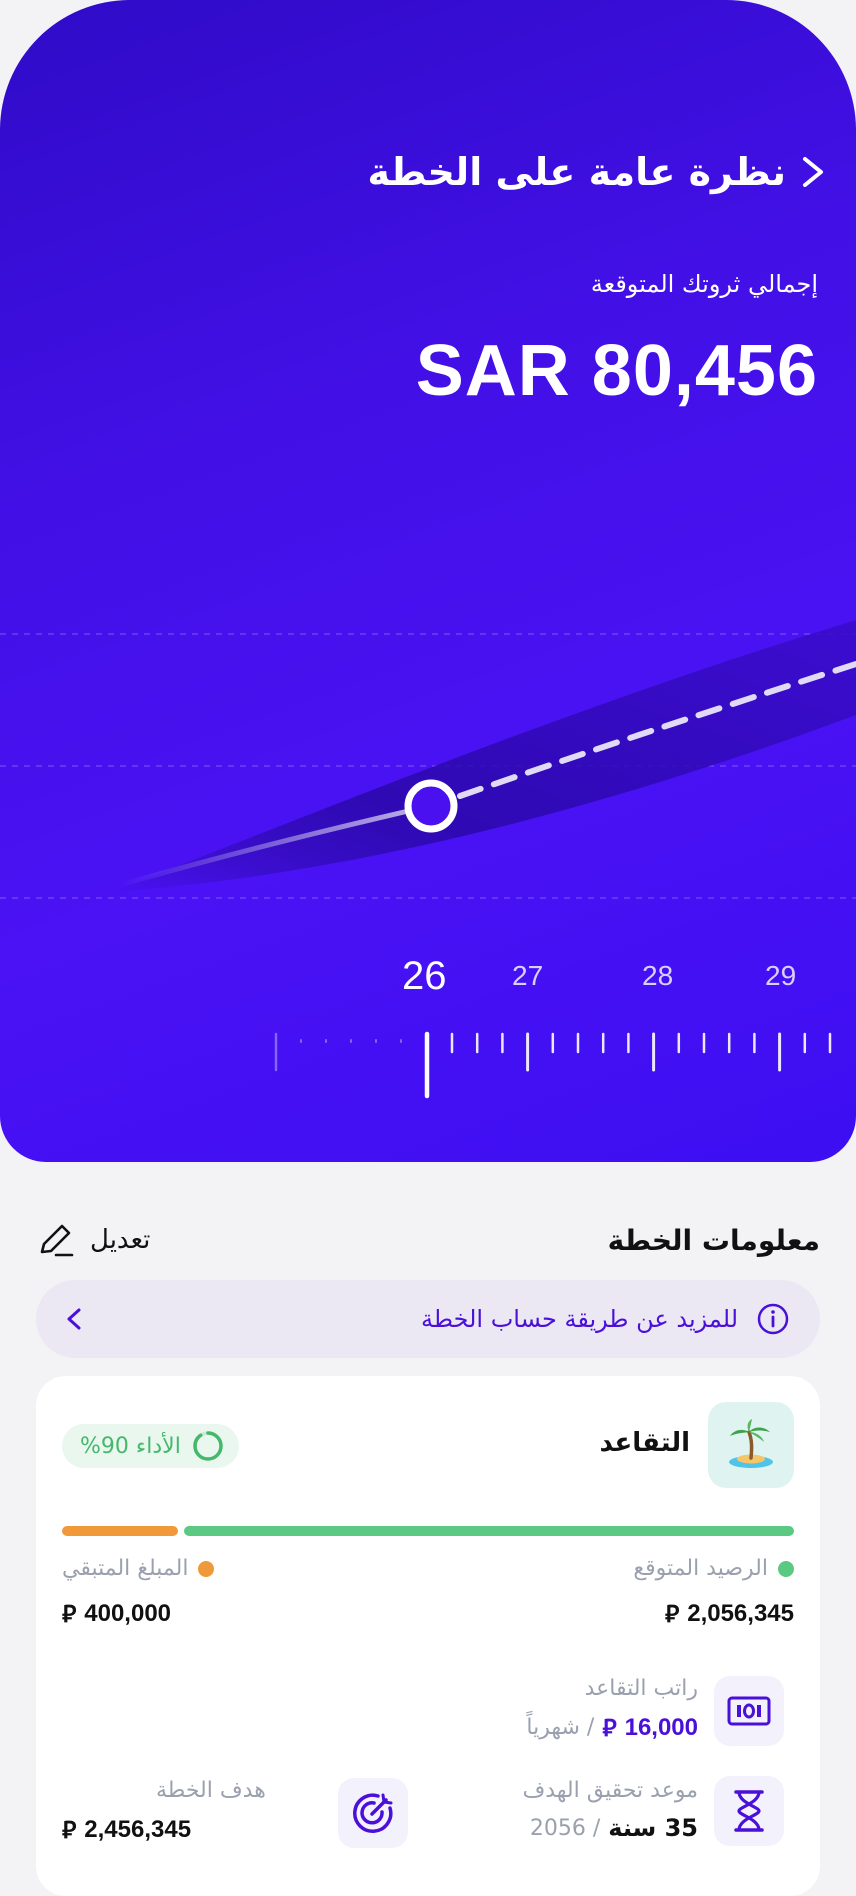  Describe the element at coordinates (428, 1060) in the screenshot. I see `year-ruler-slider` at that location.